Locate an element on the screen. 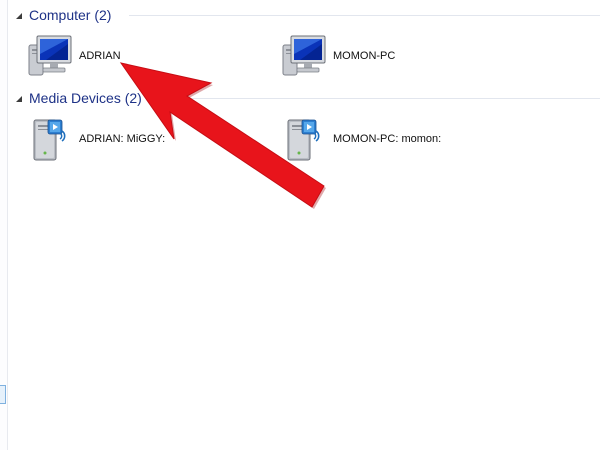 This screenshot has width=600, height=450. item-label: ADRIAN is located at coordinates (100, 56).